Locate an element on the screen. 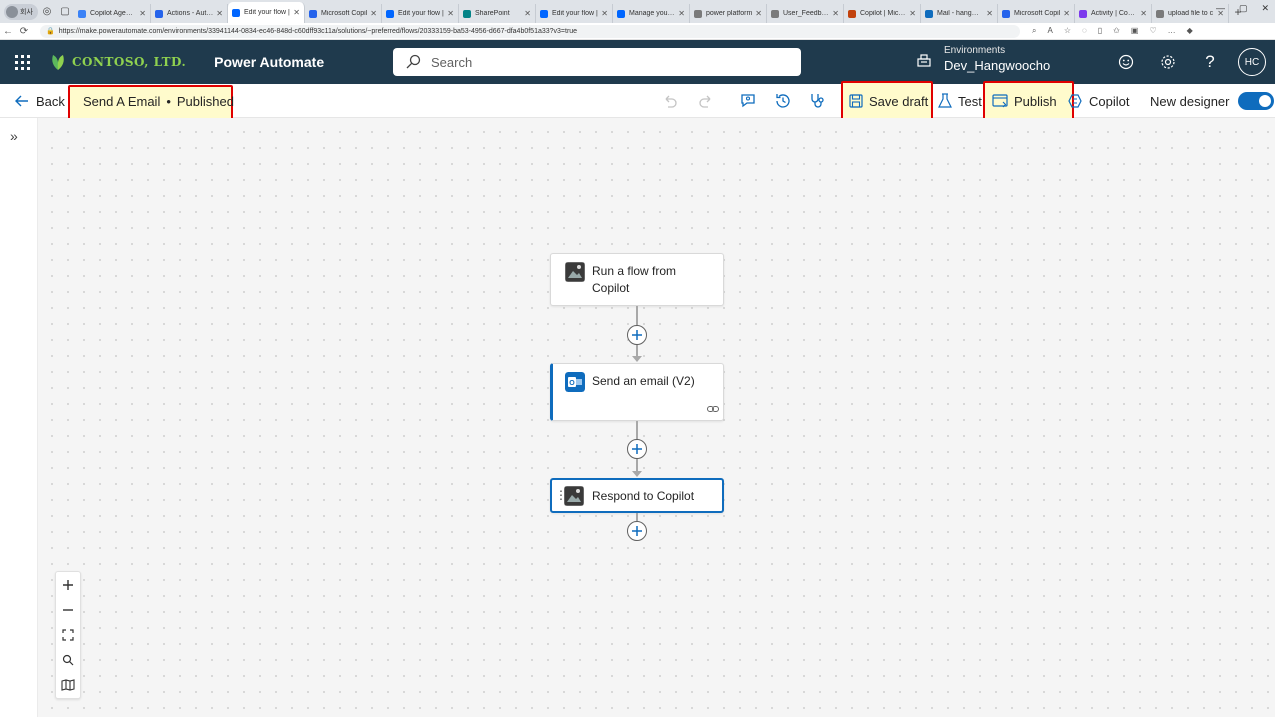 The width and height of the screenshot is (1275, 717). browser-tab: Copilot Agent St ✕ is located at coordinates (112, 13).